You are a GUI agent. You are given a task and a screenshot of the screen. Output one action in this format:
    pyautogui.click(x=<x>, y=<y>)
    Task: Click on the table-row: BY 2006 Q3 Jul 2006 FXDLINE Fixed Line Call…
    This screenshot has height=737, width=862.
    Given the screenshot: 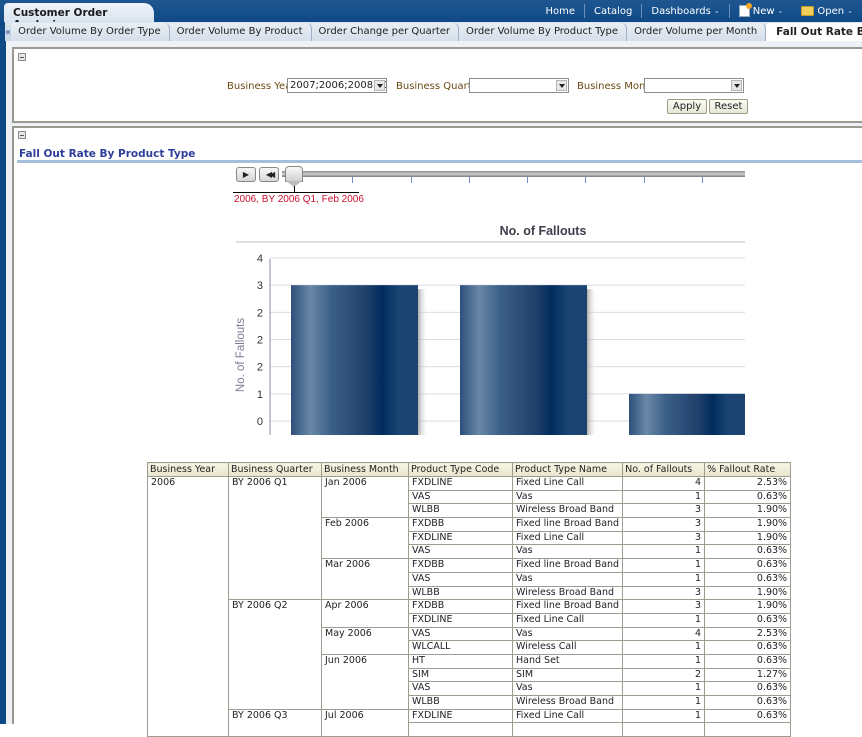 What is the action you would take?
    pyautogui.click(x=470, y=722)
    